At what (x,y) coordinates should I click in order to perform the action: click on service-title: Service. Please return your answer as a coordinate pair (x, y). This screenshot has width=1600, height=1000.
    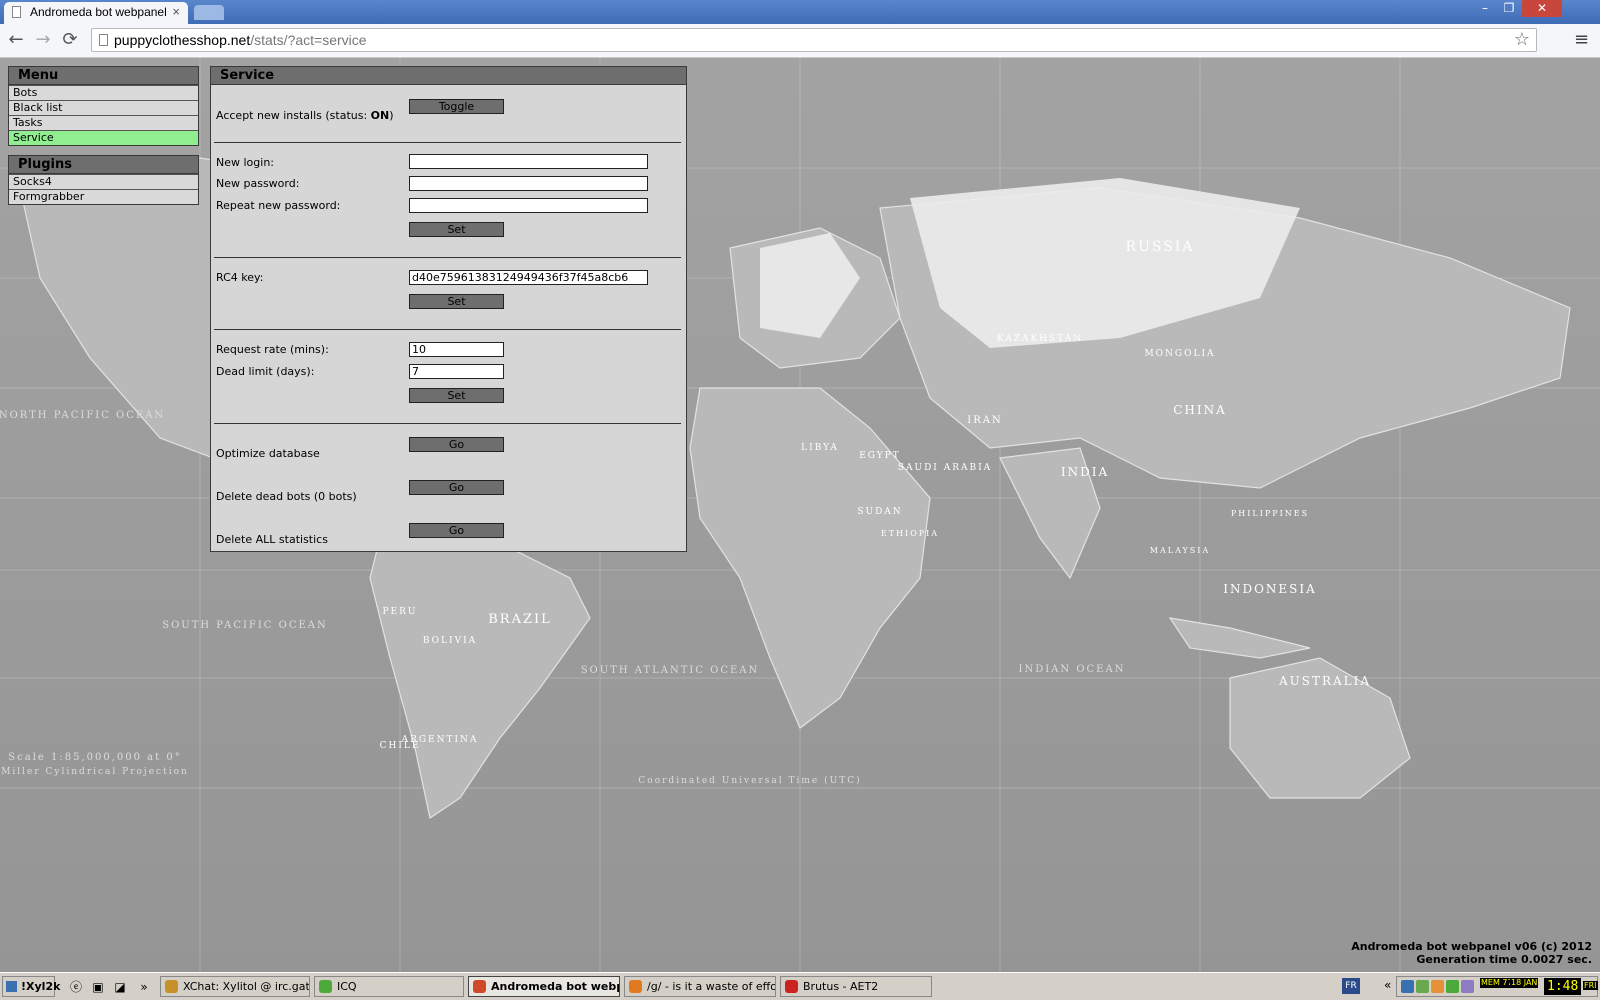
    Looking at the image, I should click on (448, 76).